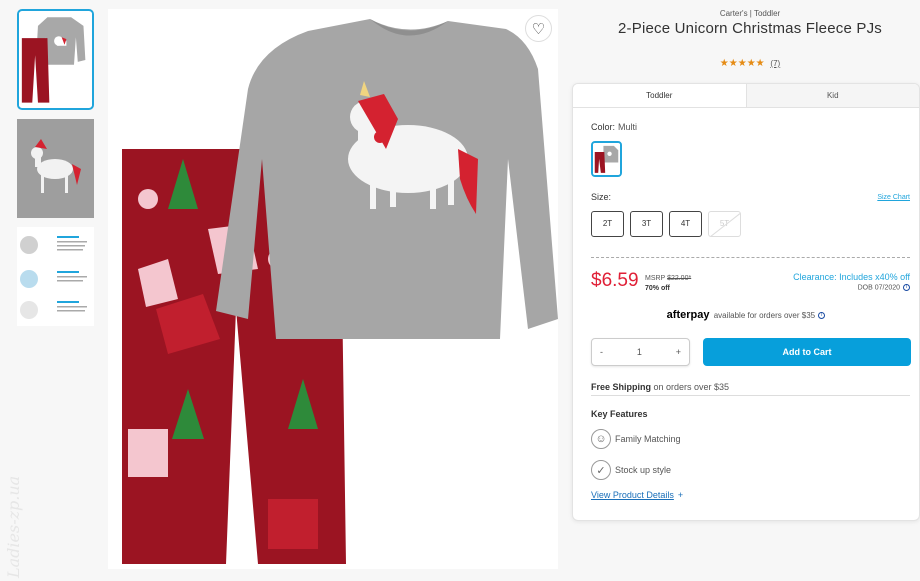 The width and height of the screenshot is (920, 581). I want to click on msrp-block: MSRP $22.00* 70% off, so click(668, 284).